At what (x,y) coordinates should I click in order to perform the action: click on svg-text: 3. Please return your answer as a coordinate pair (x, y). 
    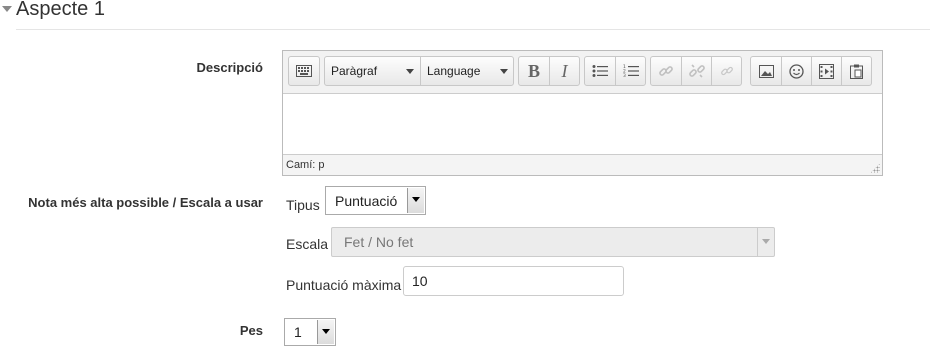
    Looking at the image, I should click on (624, 75).